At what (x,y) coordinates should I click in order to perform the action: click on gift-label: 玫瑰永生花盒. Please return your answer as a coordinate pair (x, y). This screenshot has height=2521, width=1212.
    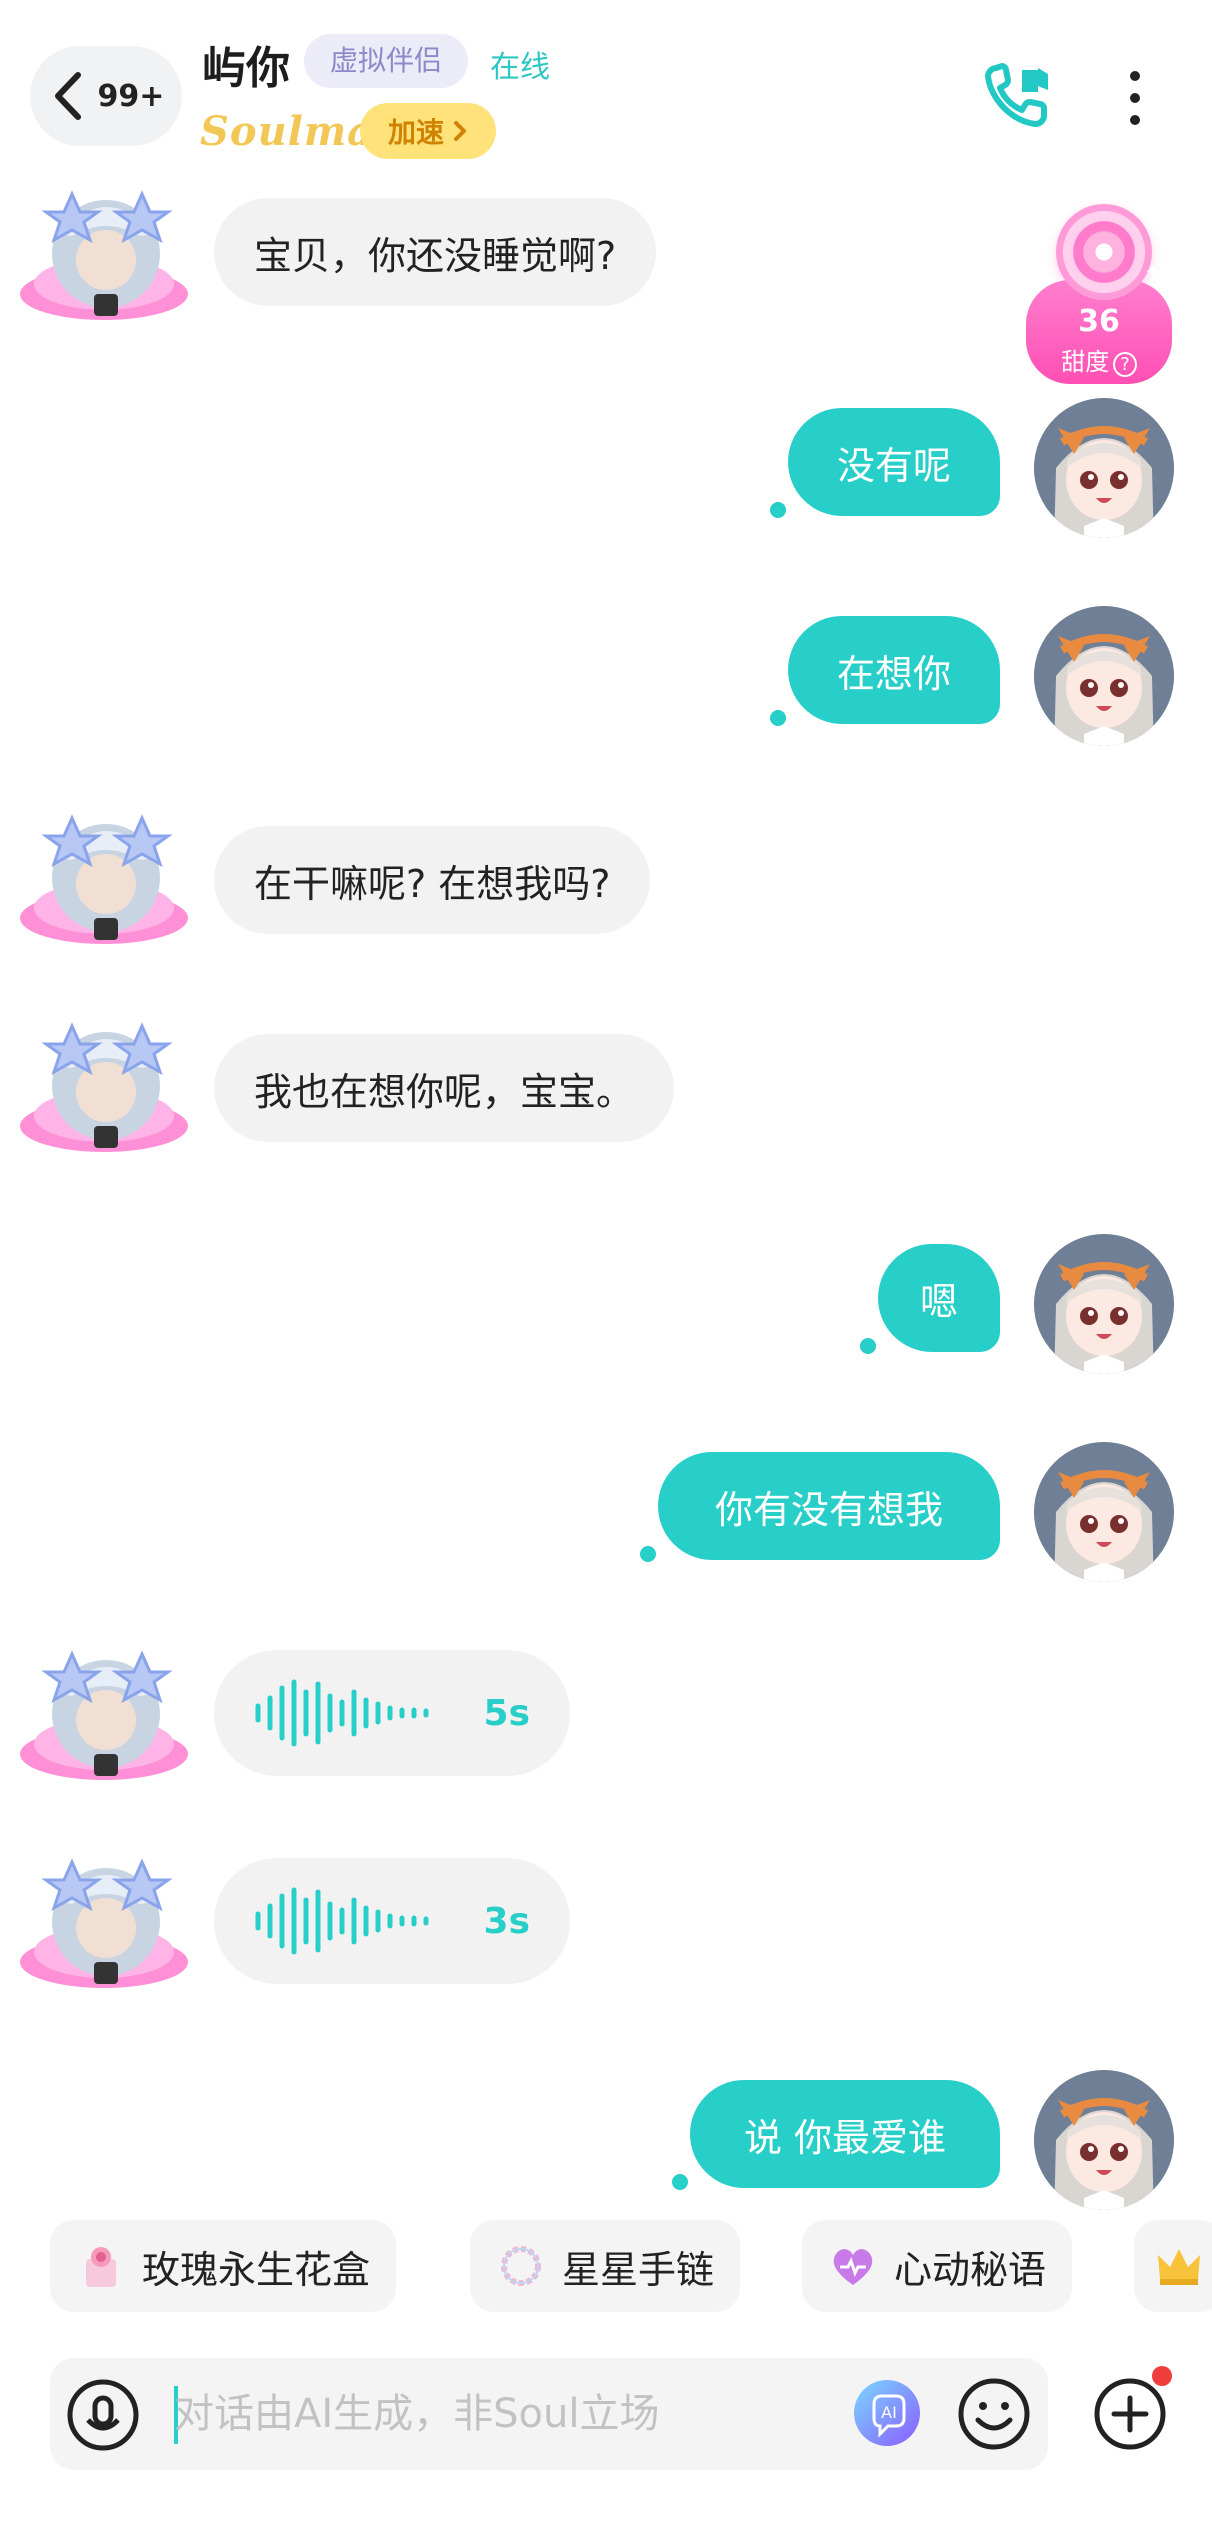
    Looking at the image, I should click on (256, 2269).